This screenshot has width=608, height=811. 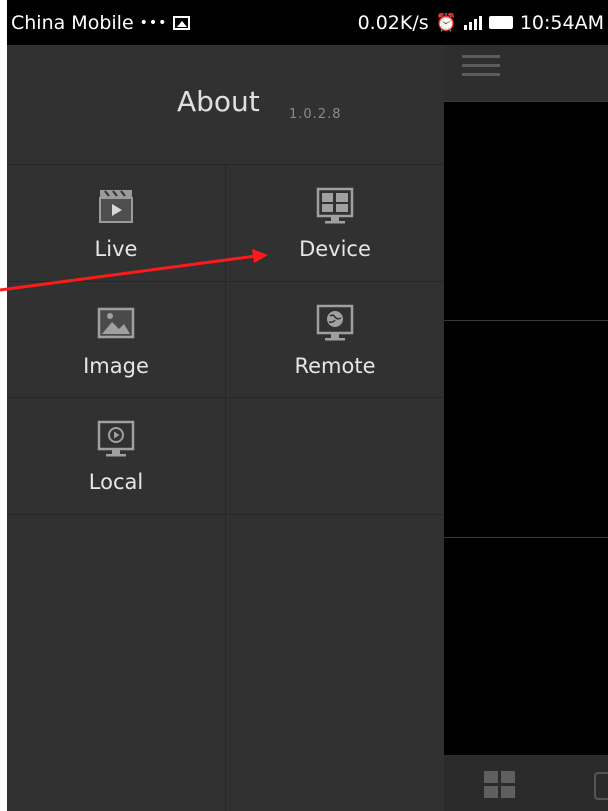 What do you see at coordinates (601, 786) in the screenshot?
I see `partial-icon` at bounding box center [601, 786].